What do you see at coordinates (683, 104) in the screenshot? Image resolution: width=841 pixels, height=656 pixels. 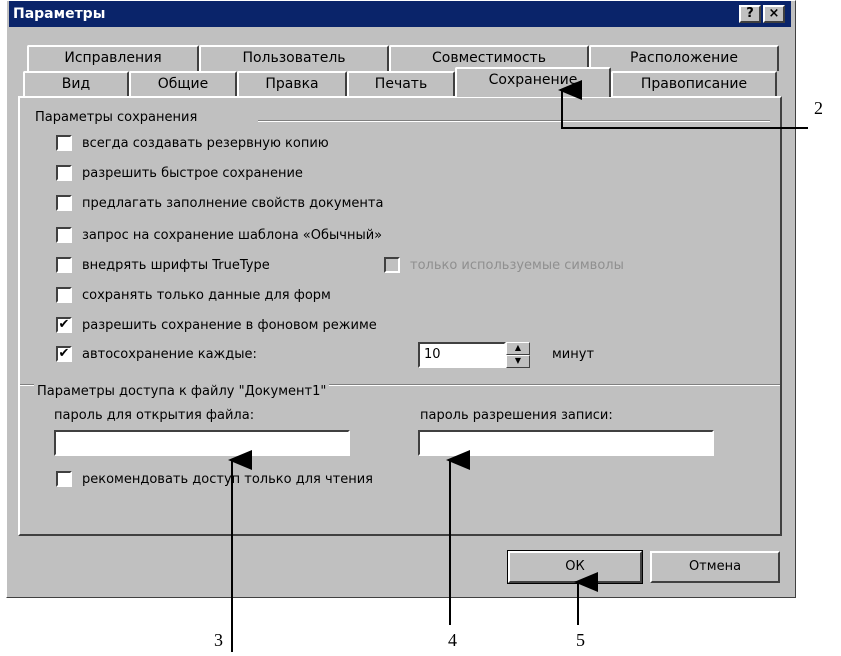 I see `callout-2-arrow` at bounding box center [683, 104].